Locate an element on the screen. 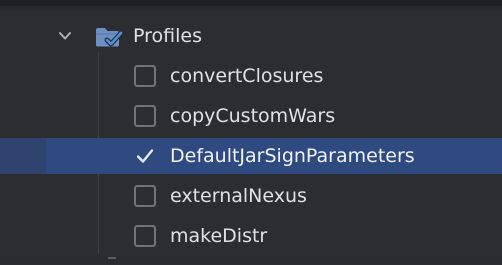 Image resolution: width=502 pixels, height=265 pixels. chevron-down-icon is located at coordinates (65, 35).